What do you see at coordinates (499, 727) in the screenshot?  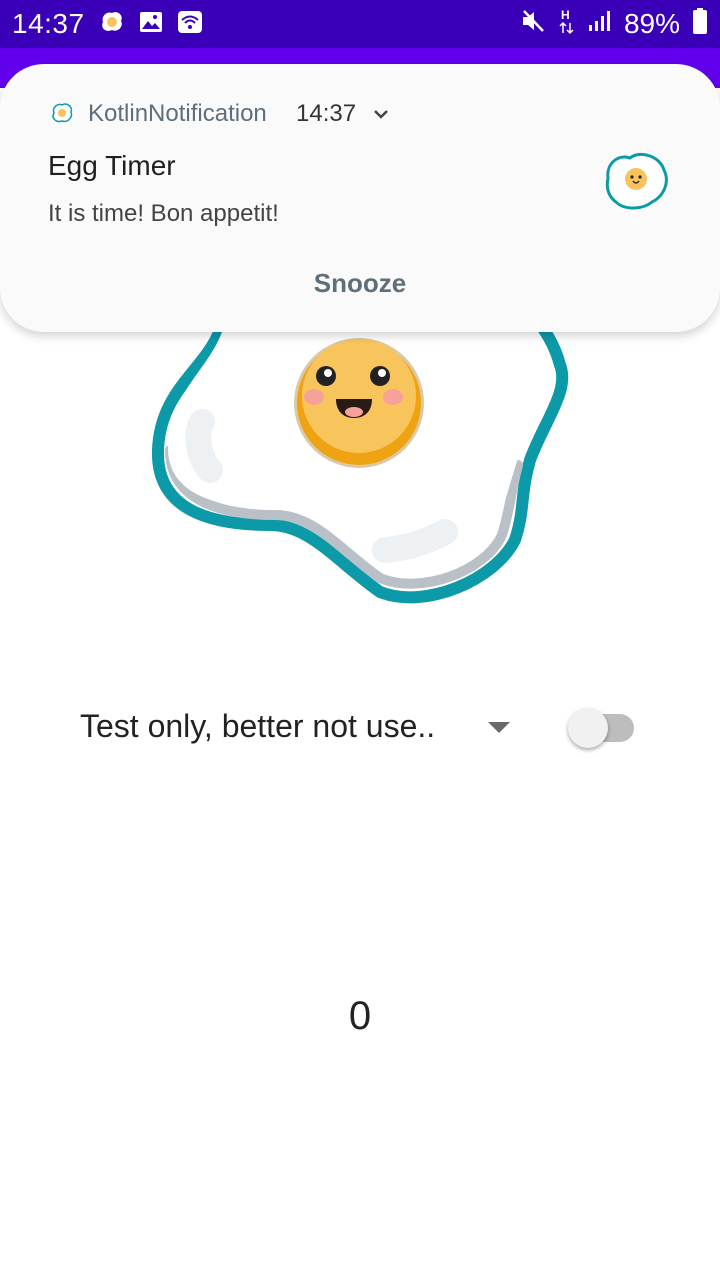 I see `dropdown-arrow-icon` at bounding box center [499, 727].